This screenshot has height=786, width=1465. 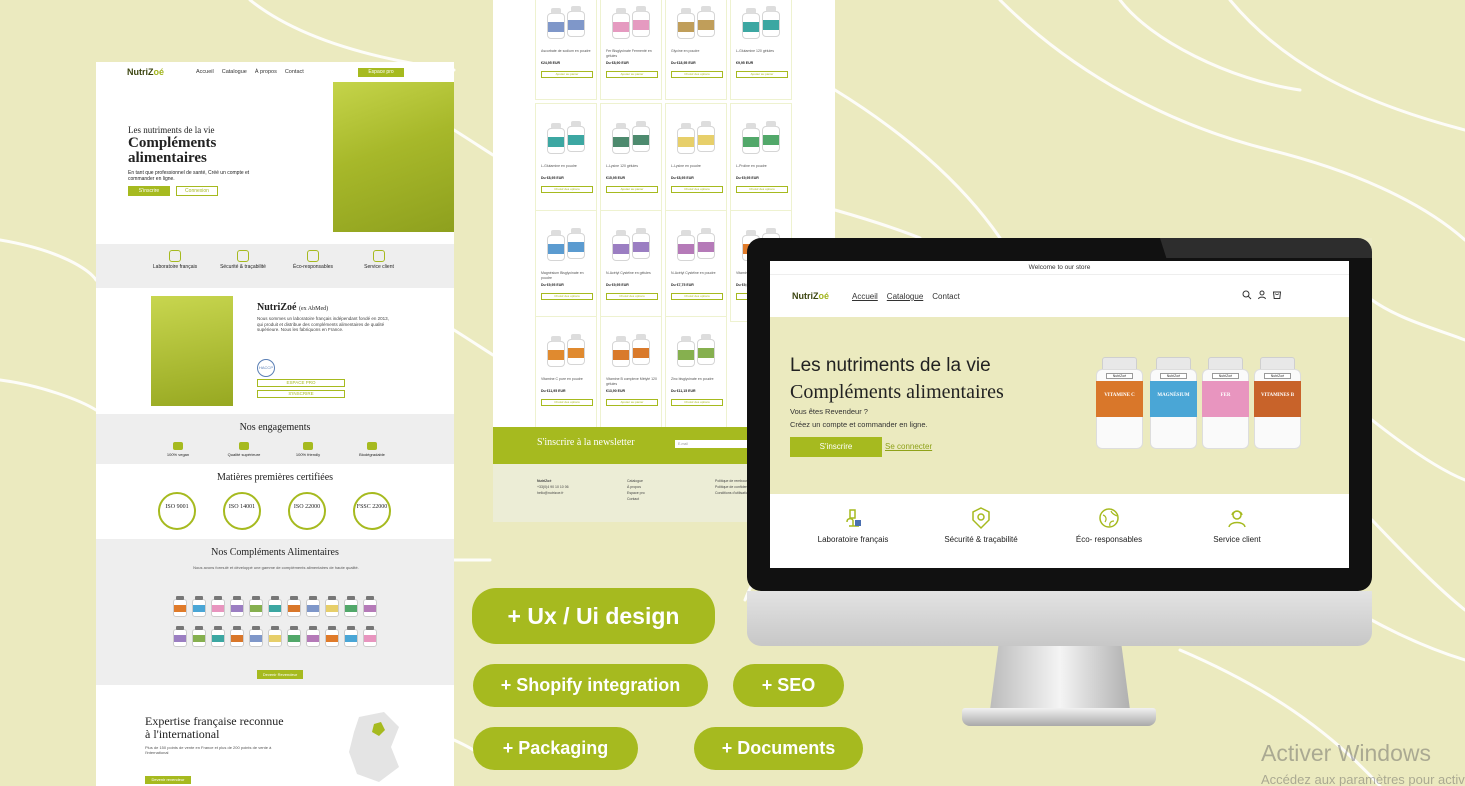 I want to click on about-espace-pro-button: ESPACE PRO, so click(x=301, y=383).